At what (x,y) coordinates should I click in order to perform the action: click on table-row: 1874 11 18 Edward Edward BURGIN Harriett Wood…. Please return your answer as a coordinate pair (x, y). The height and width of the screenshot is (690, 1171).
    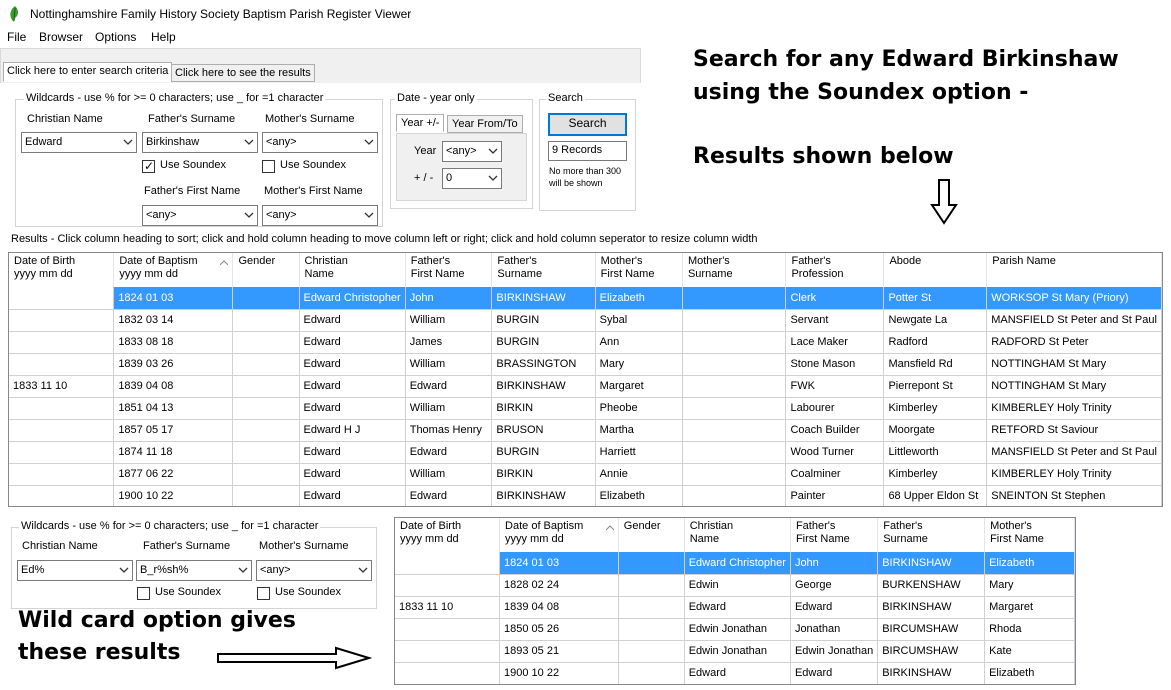
    Looking at the image, I should click on (585, 452).